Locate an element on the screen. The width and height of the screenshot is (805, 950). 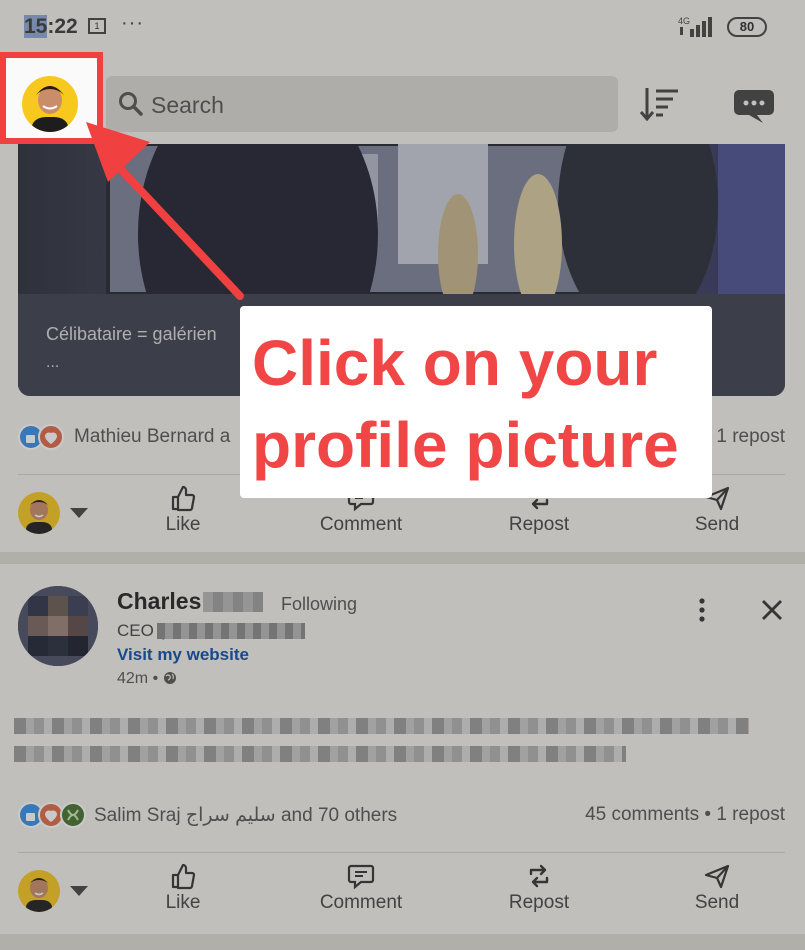
reactions-summary: Mathieu Bernard a is located at coordinates (152, 436).